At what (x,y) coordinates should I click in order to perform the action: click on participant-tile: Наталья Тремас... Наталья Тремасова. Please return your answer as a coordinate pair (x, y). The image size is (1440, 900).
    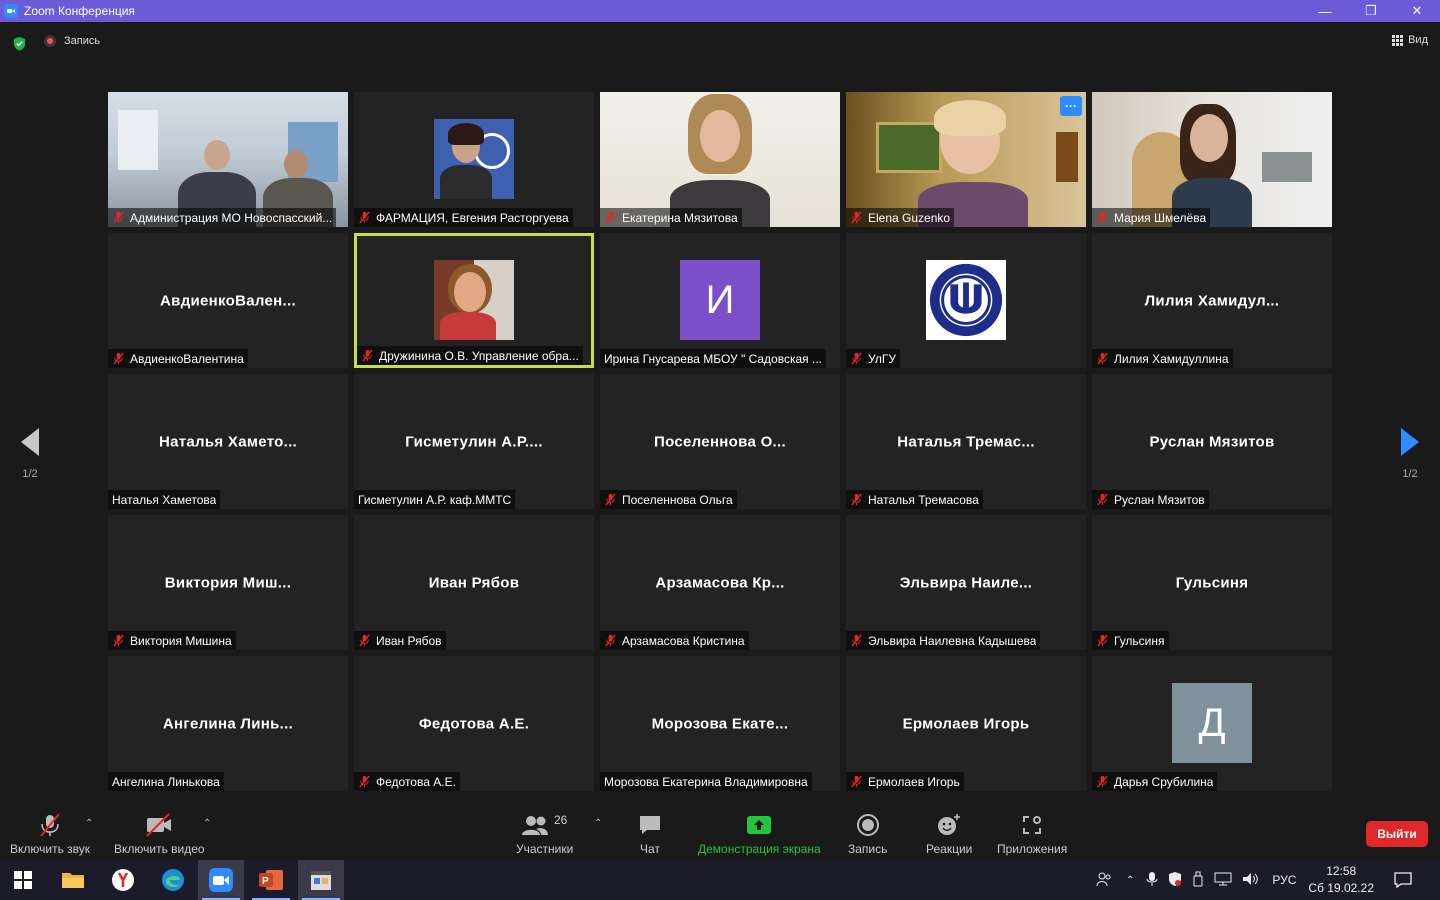
    Looking at the image, I should click on (966, 441).